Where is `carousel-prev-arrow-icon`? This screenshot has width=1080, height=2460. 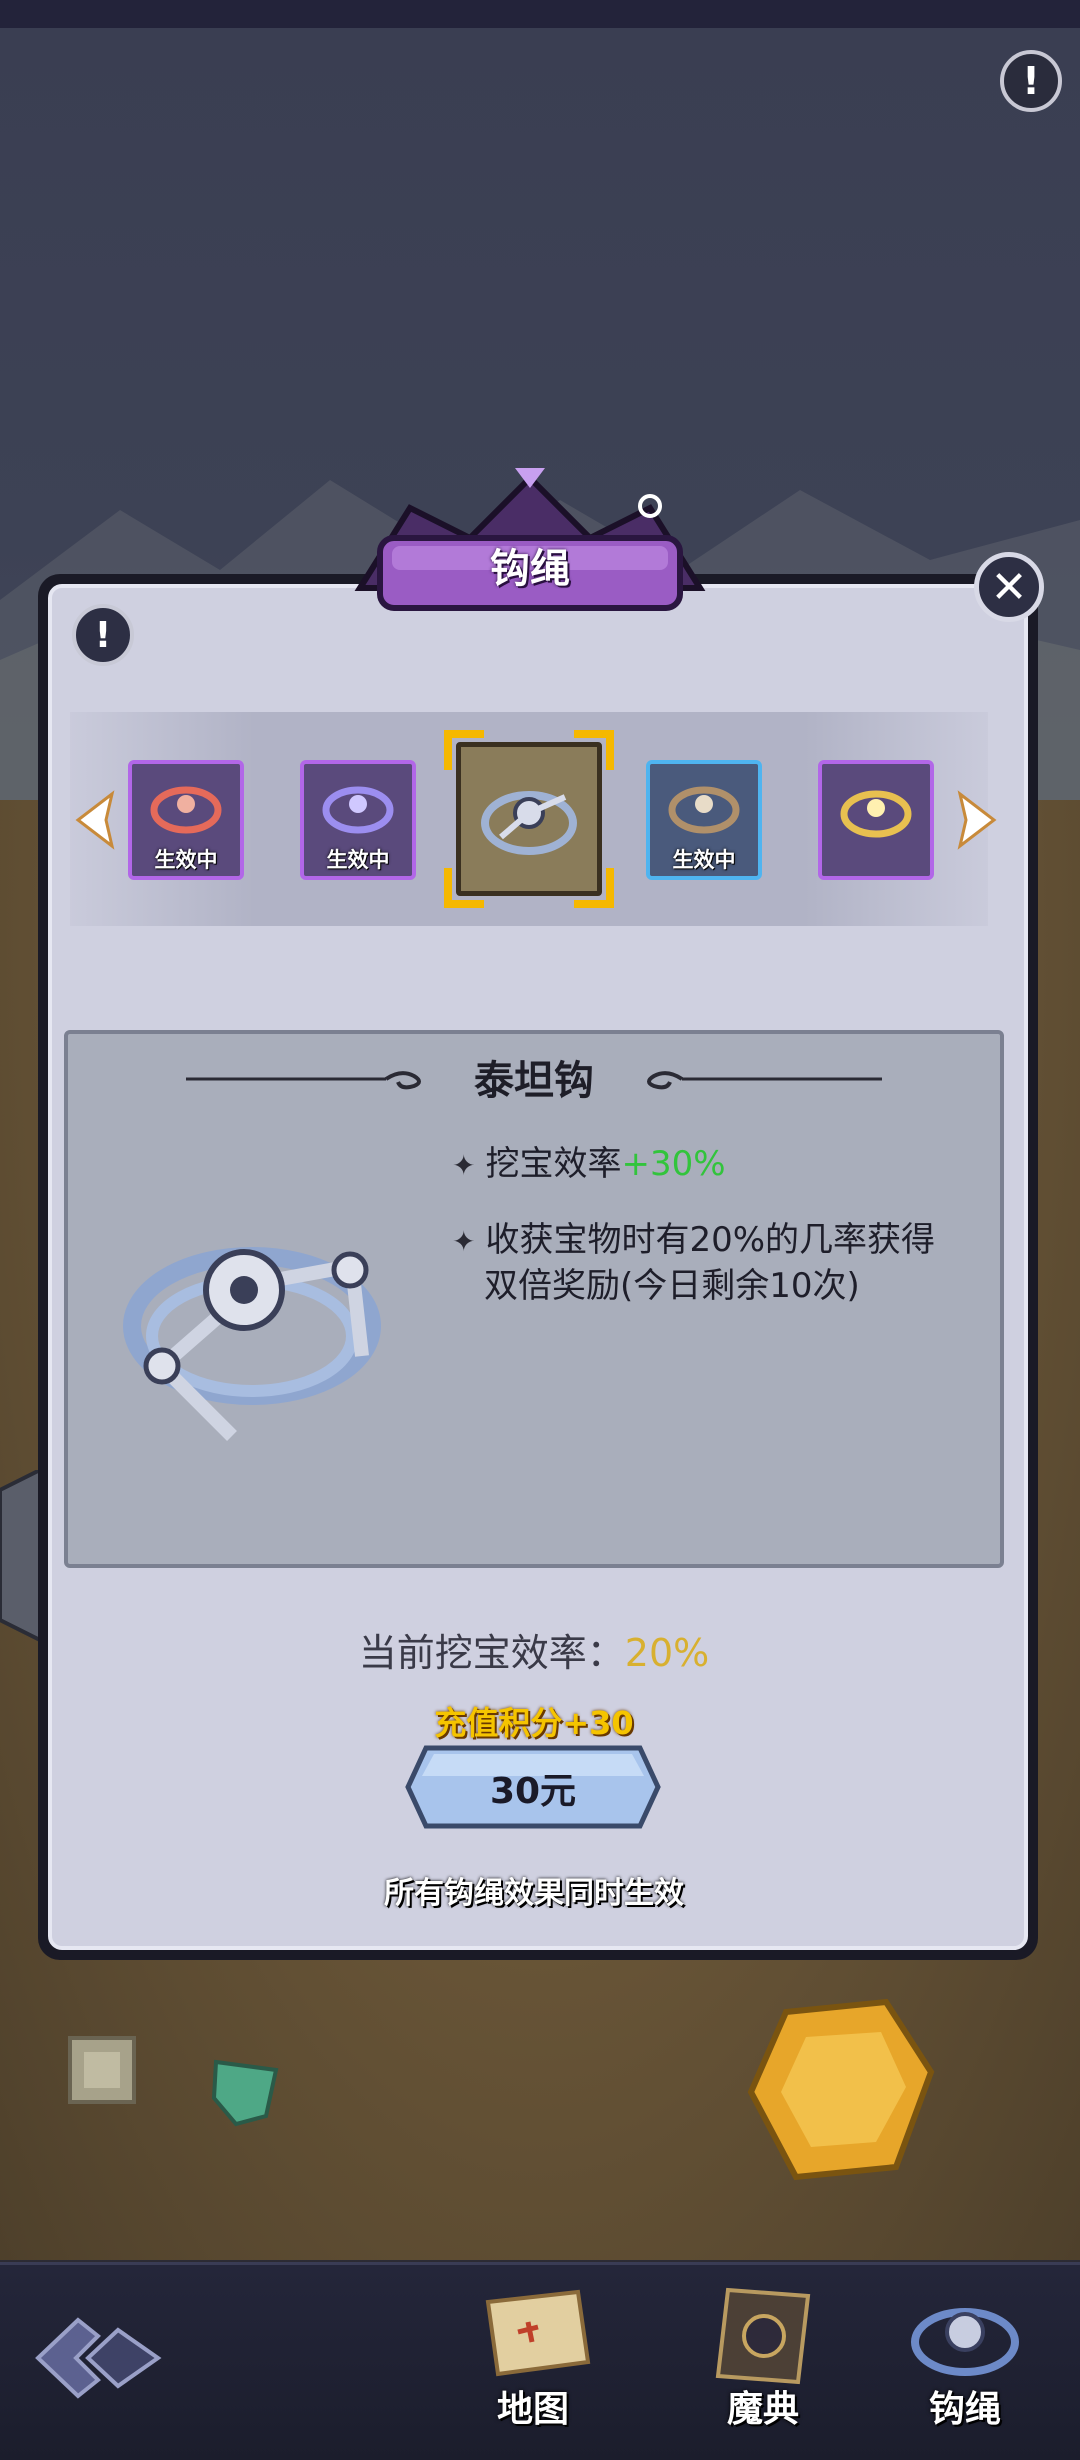
carousel-prev-arrow-icon is located at coordinates (95, 820).